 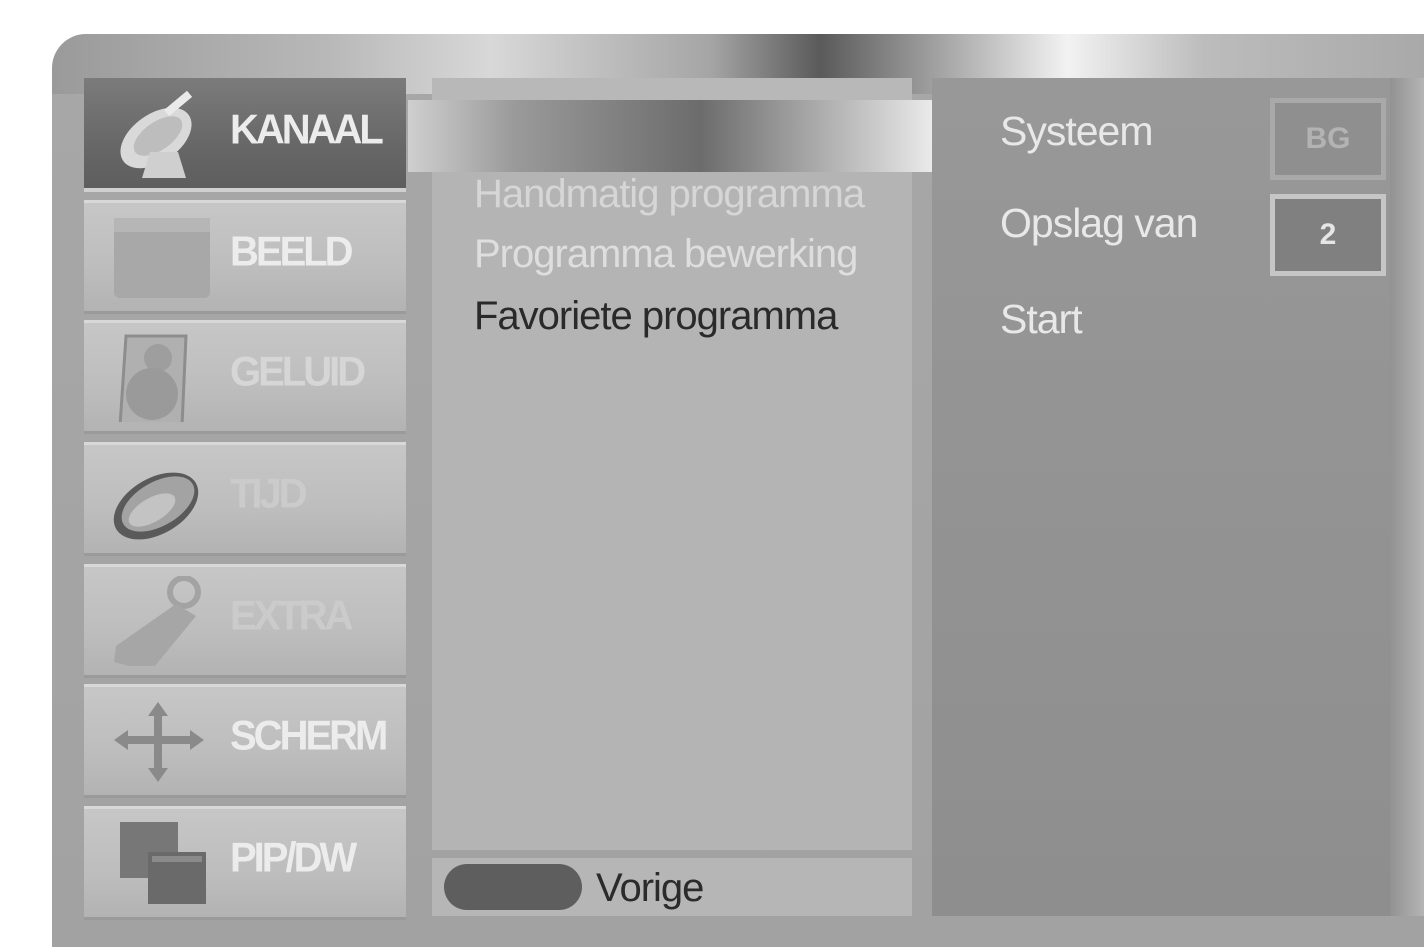 I want to click on menu-item-extra: EXTRA, so click(x=245, y=621).